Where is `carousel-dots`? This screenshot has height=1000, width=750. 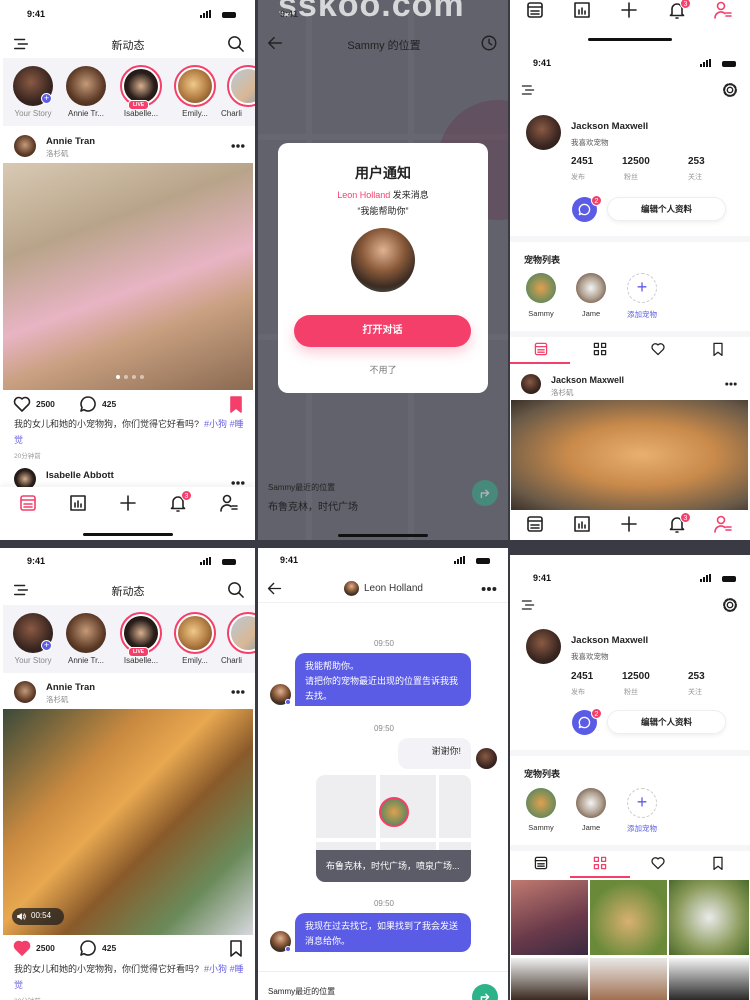
carousel-dots is located at coordinates (132, 377).